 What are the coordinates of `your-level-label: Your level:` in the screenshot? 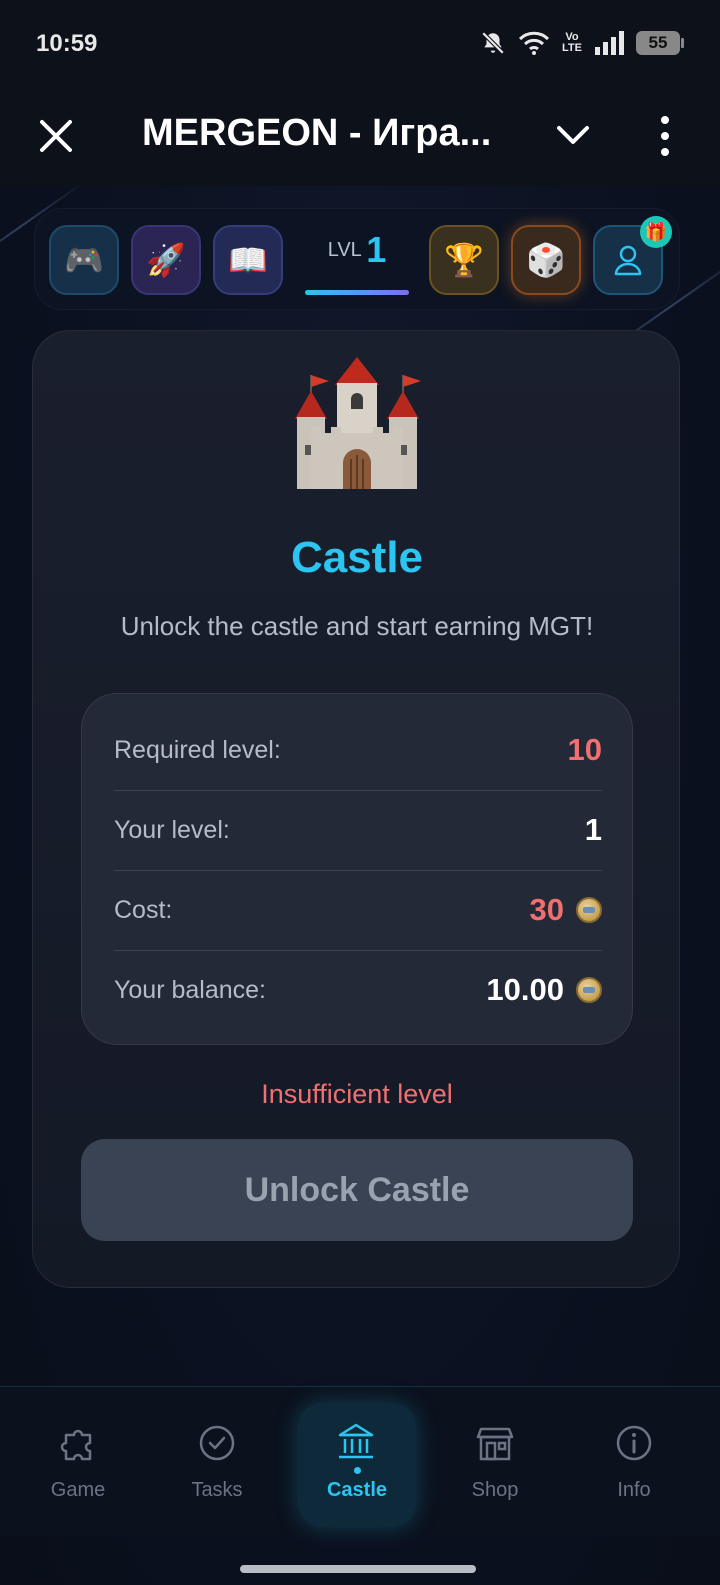 It's located at (172, 829).